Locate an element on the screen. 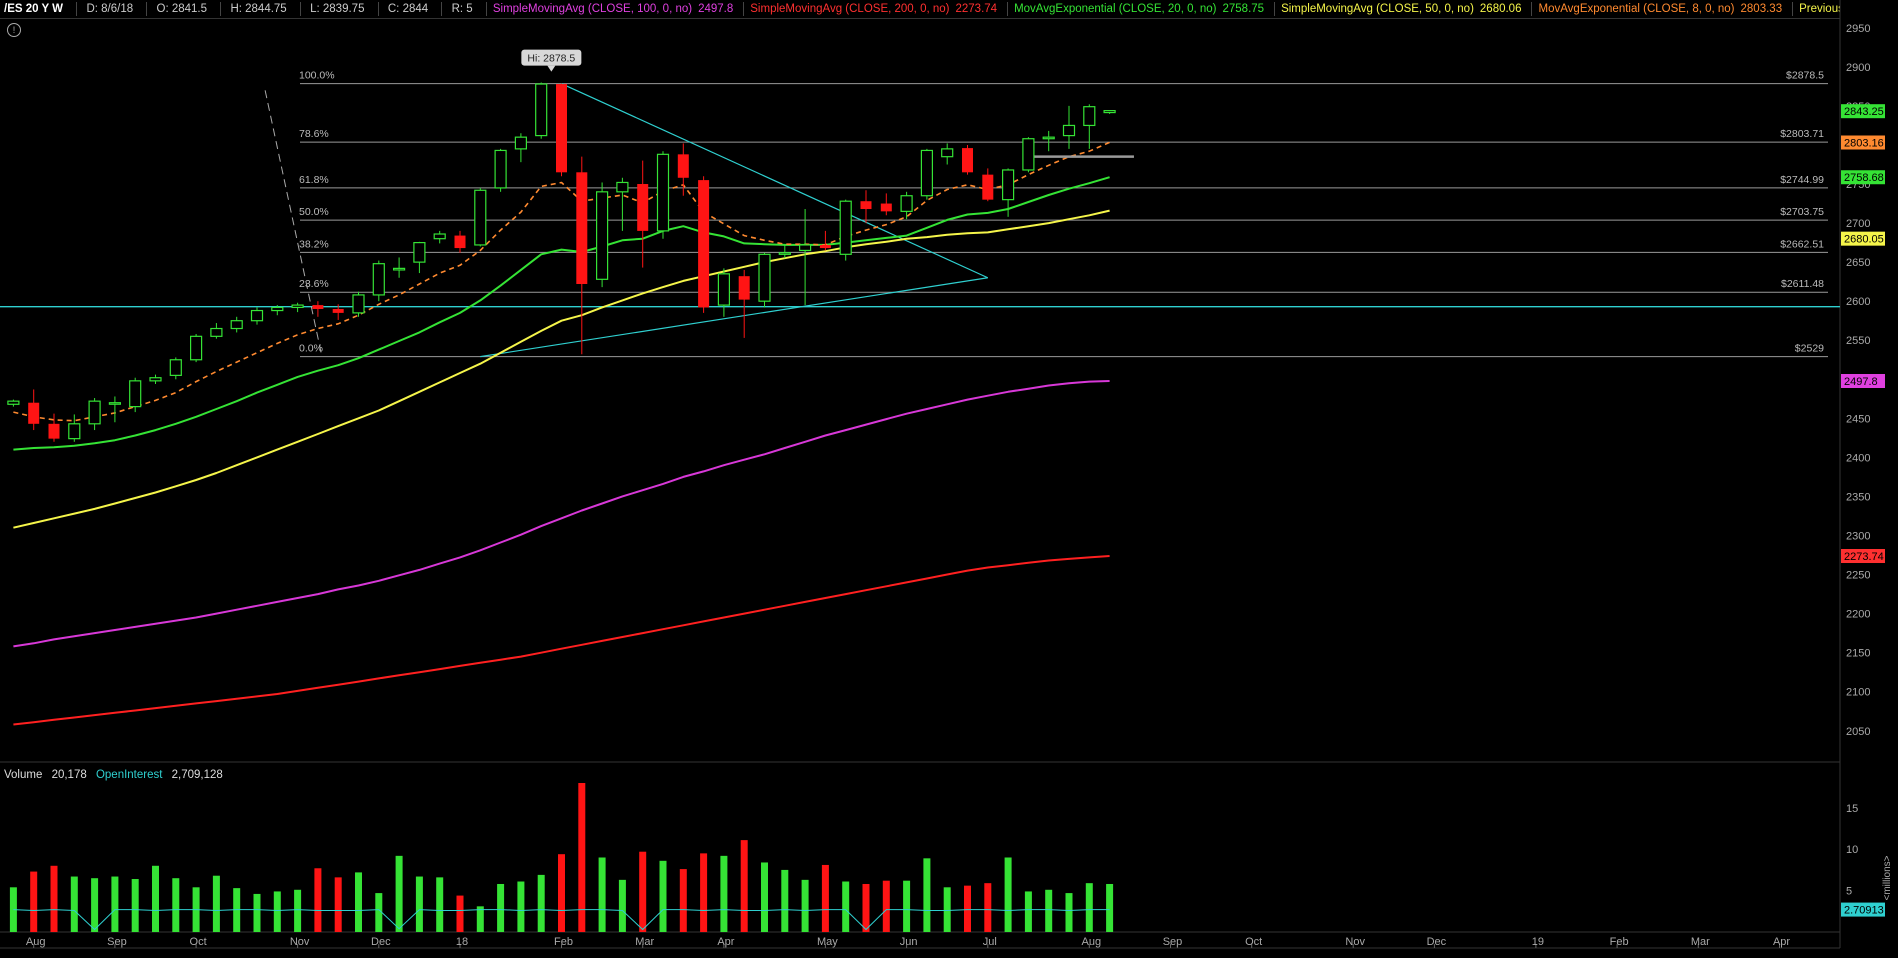 This screenshot has height=958, width=1898. price-tick-label: 2300 is located at coordinates (1858, 536).